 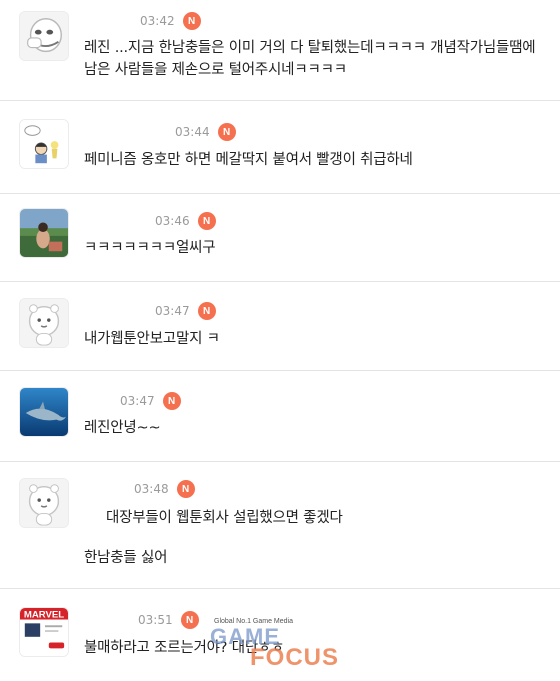 What do you see at coordinates (122, 428) in the screenshot?
I see `comment-text: 레진안녕~~` at bounding box center [122, 428].